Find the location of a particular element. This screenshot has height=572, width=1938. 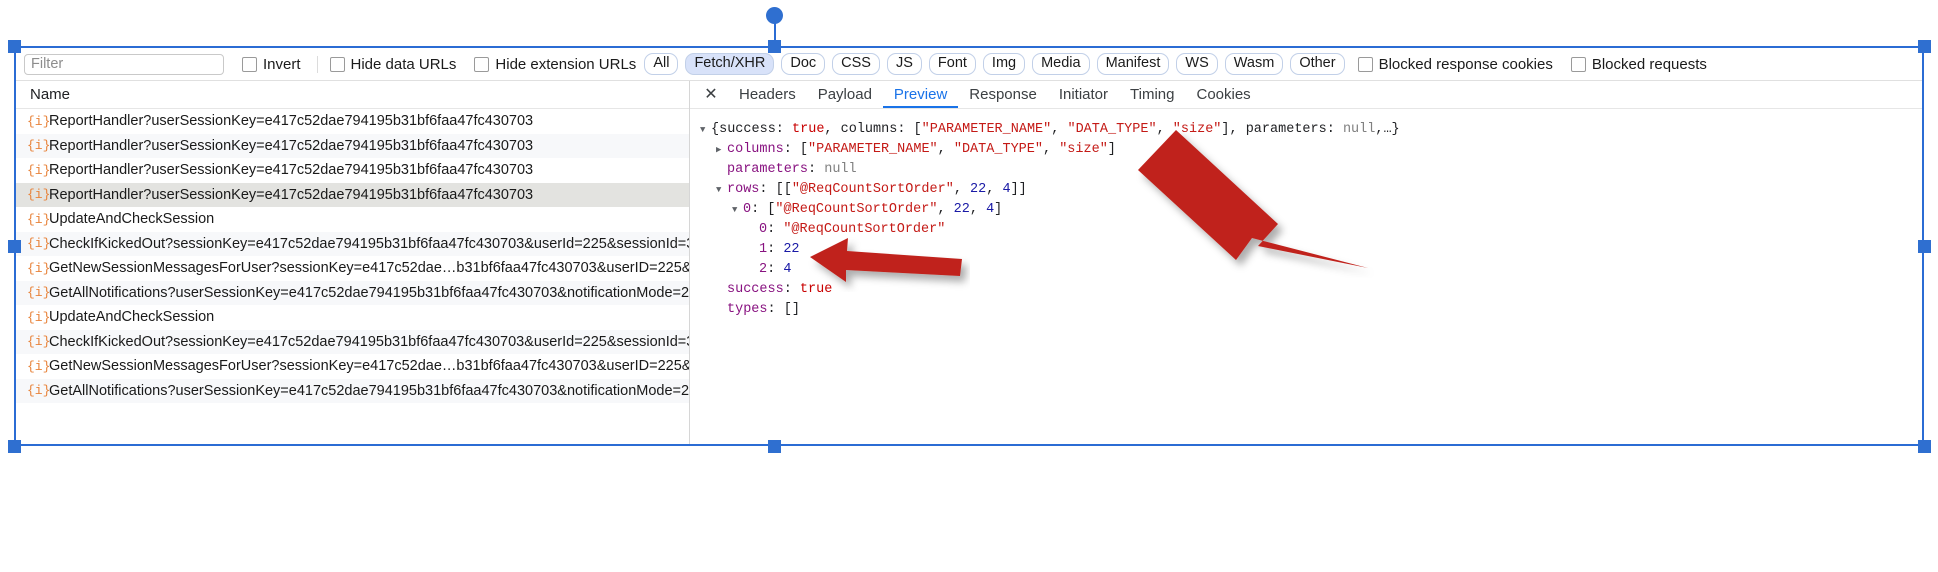

close-icon: ✕ is located at coordinates (711, 94).